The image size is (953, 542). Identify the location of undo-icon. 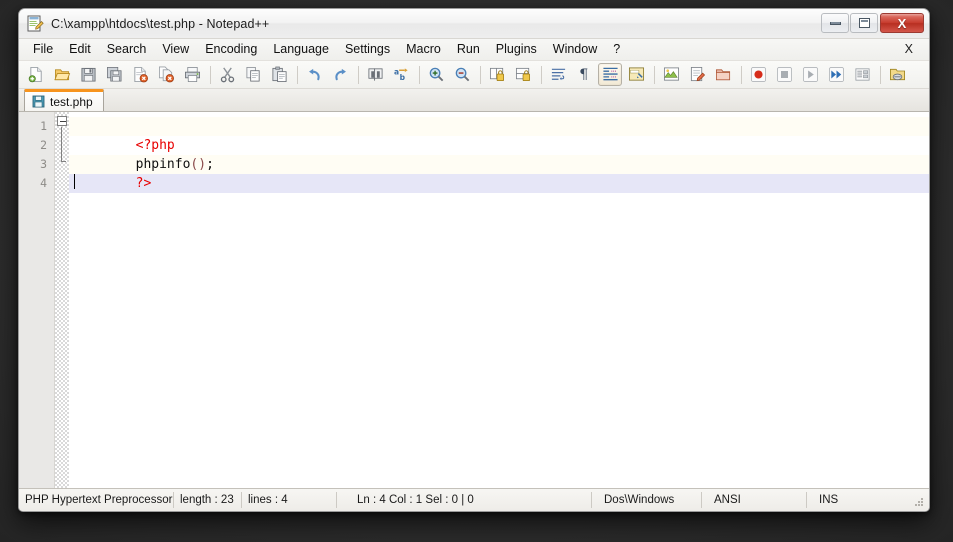
(314, 74).